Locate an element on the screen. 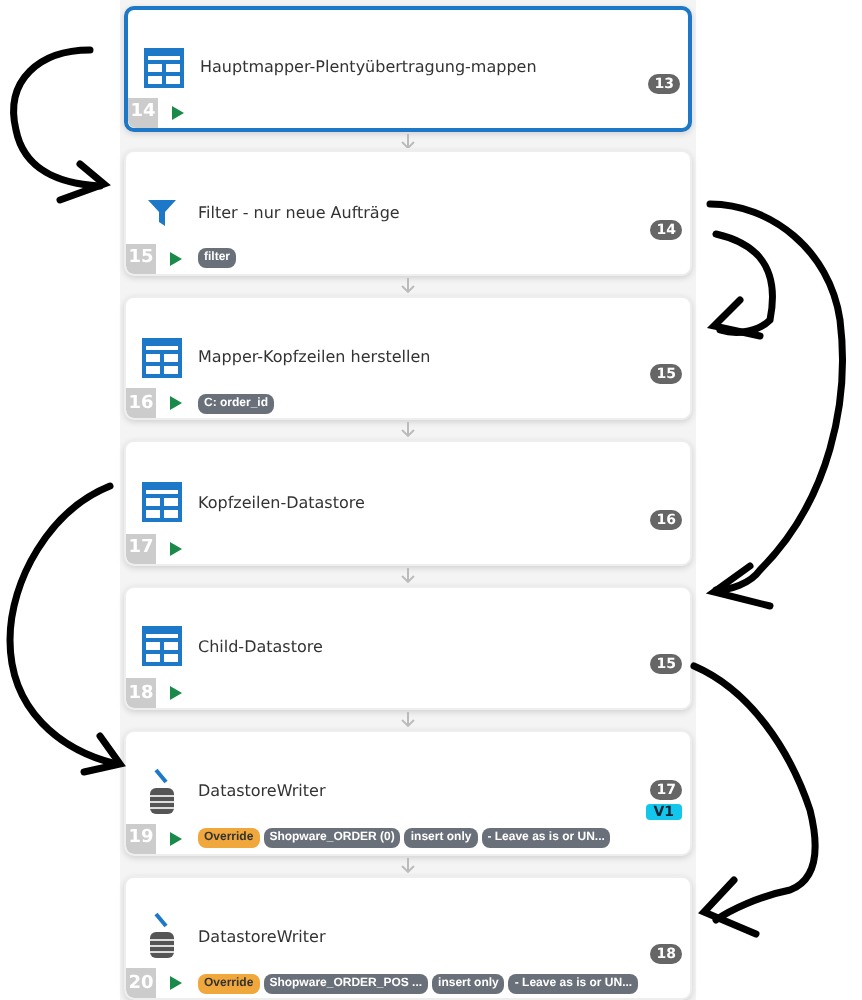 This screenshot has width=862, height=1000. step-title: Mapper-Kopfzeilen herstellen is located at coordinates (315, 357).